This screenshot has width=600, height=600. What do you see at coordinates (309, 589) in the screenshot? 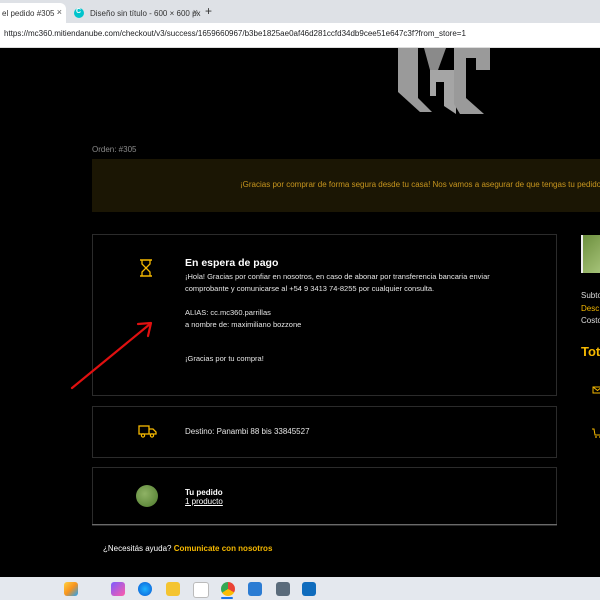
I see `photos-icon` at bounding box center [309, 589].